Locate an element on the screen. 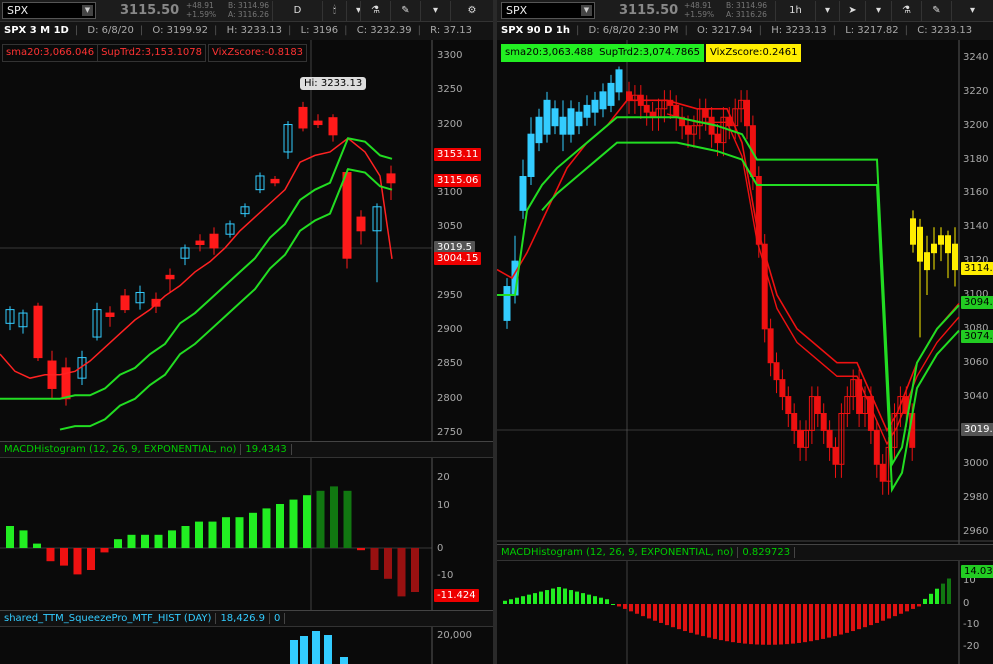  squeeze-value-2: 0 is located at coordinates (277, 618).